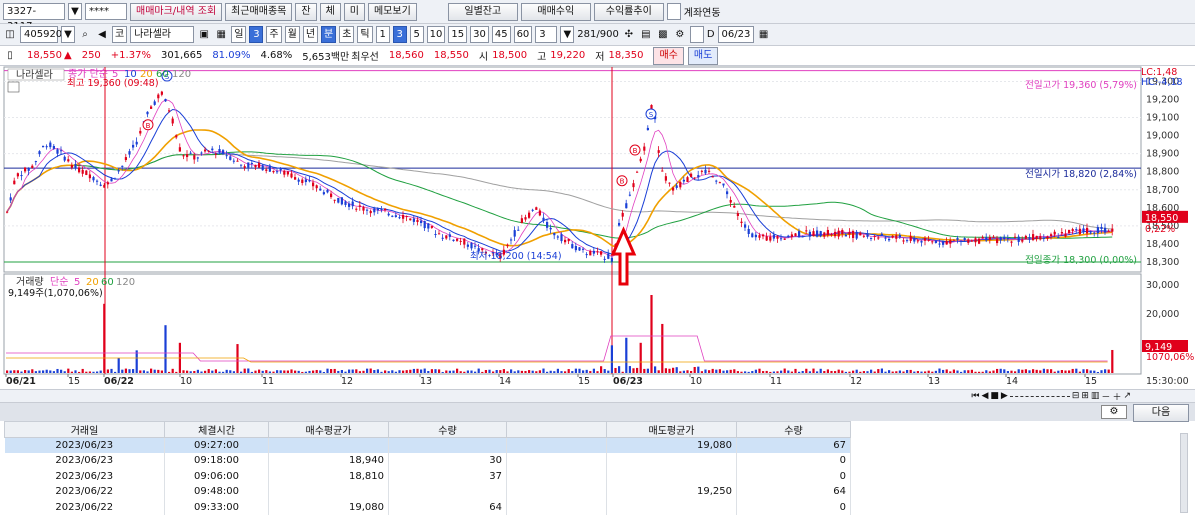  Describe the element at coordinates (102, 35) in the screenshot. I see `speaker-icon: ◀` at that location.